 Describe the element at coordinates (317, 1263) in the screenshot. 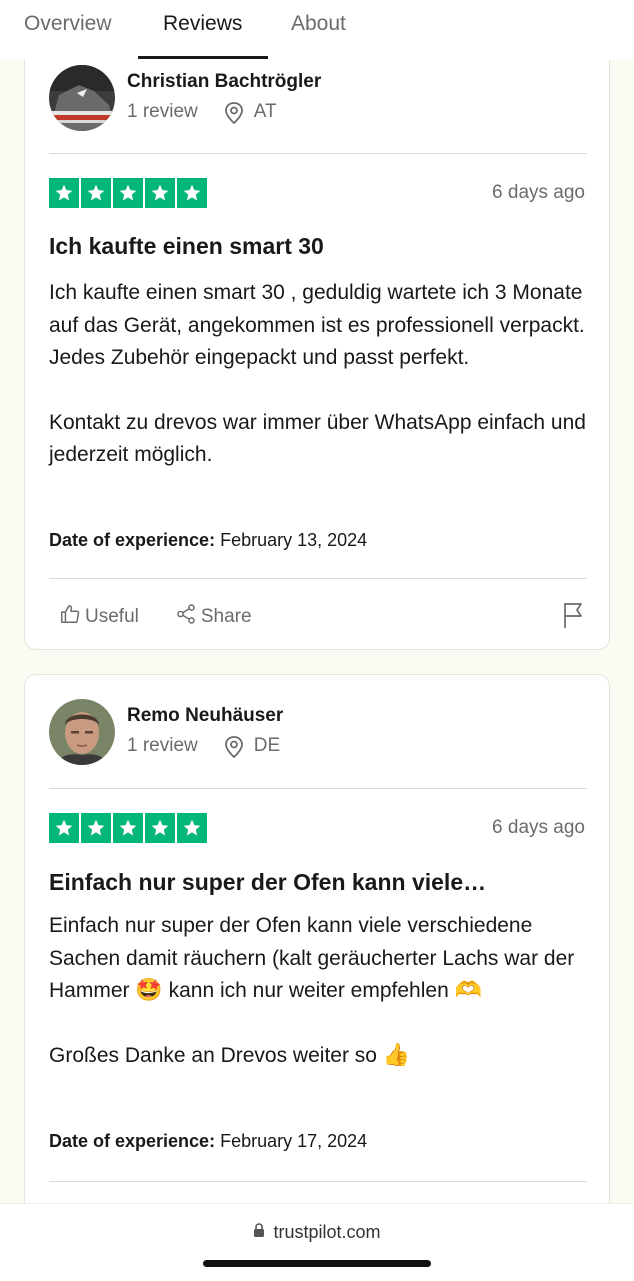

I see `home-indicator` at that location.